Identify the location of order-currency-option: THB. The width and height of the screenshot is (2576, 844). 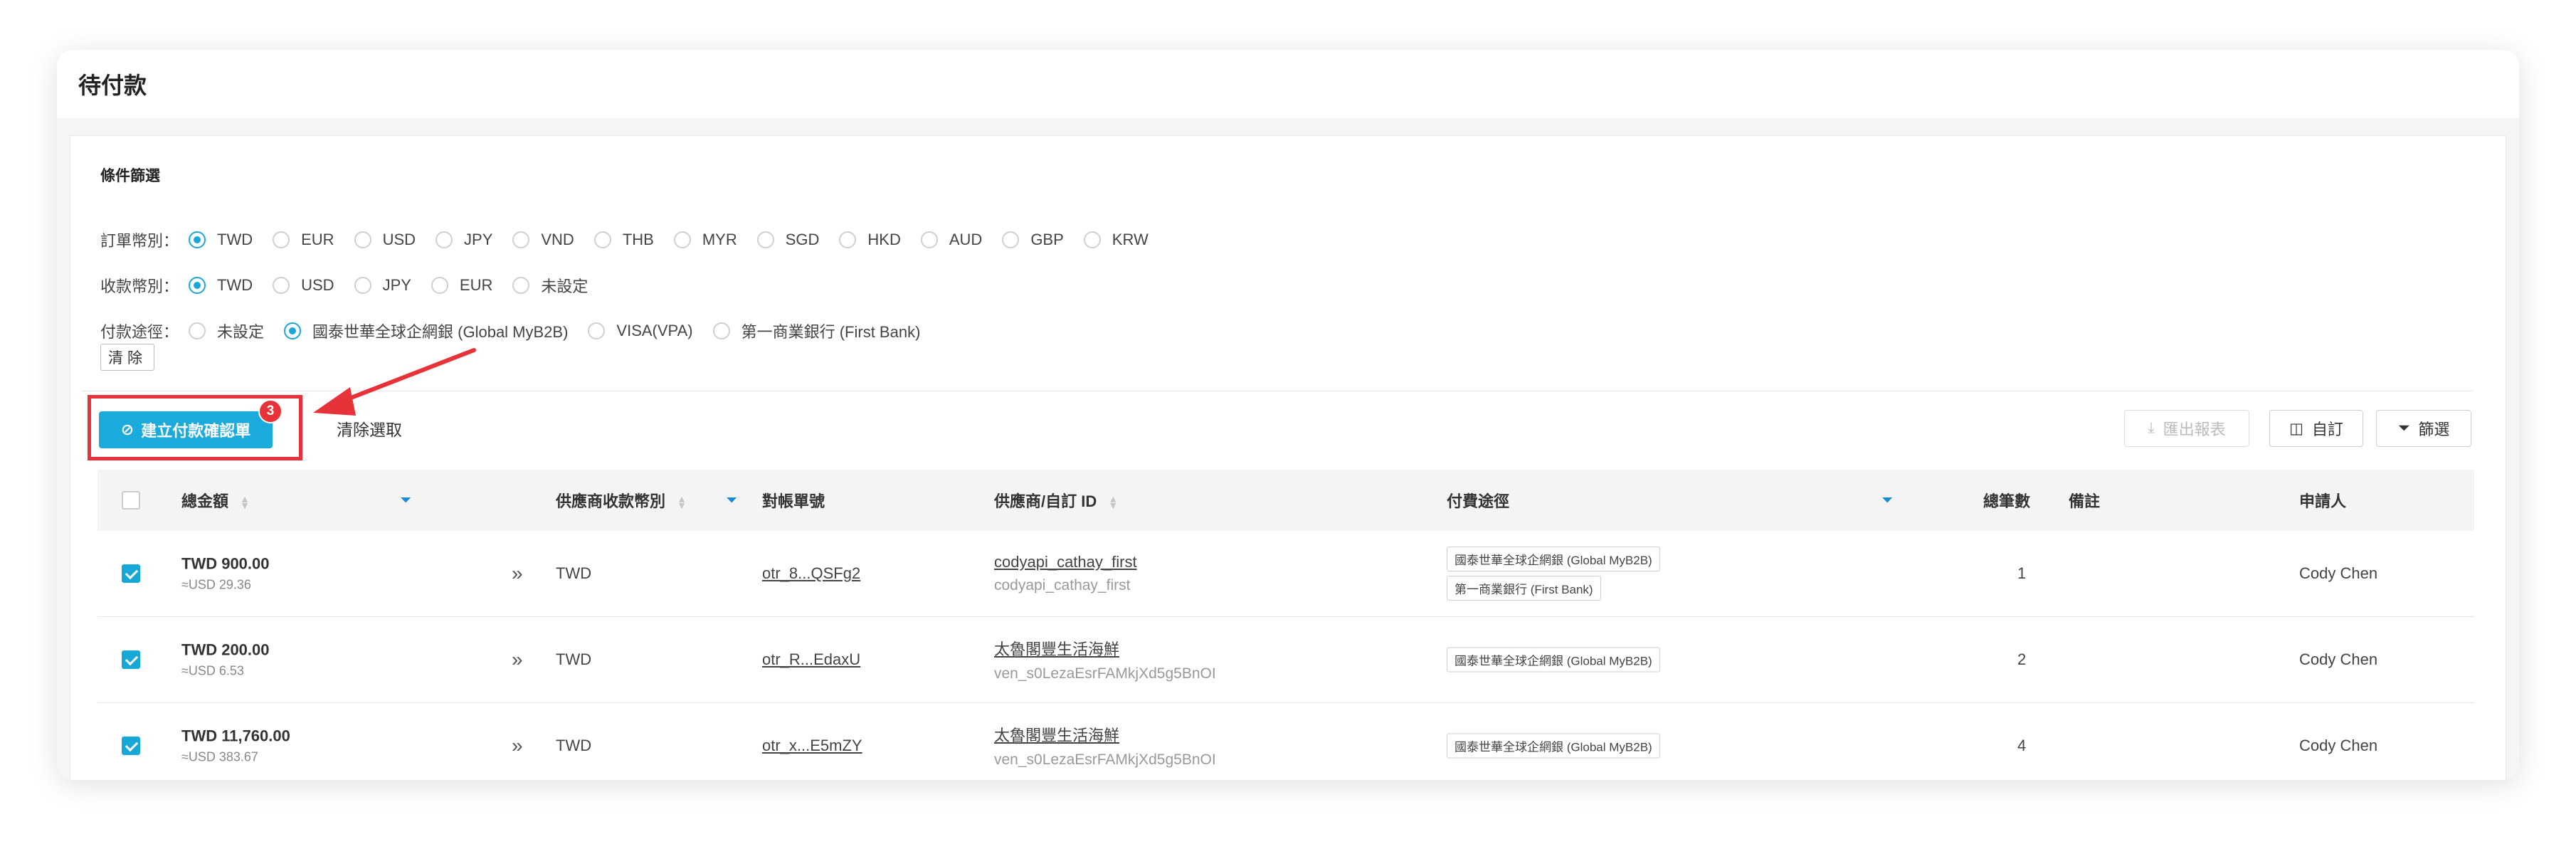
(623, 240).